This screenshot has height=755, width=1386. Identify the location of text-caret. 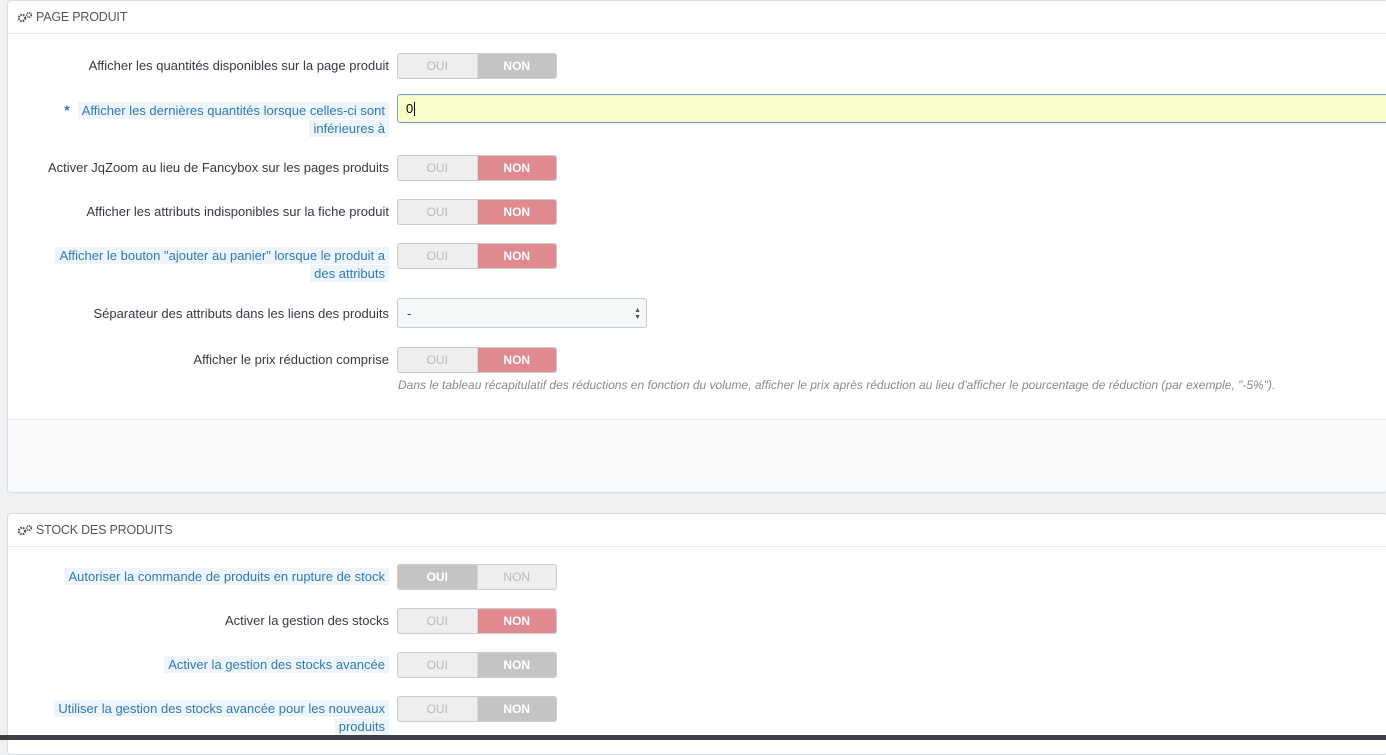
(415, 108).